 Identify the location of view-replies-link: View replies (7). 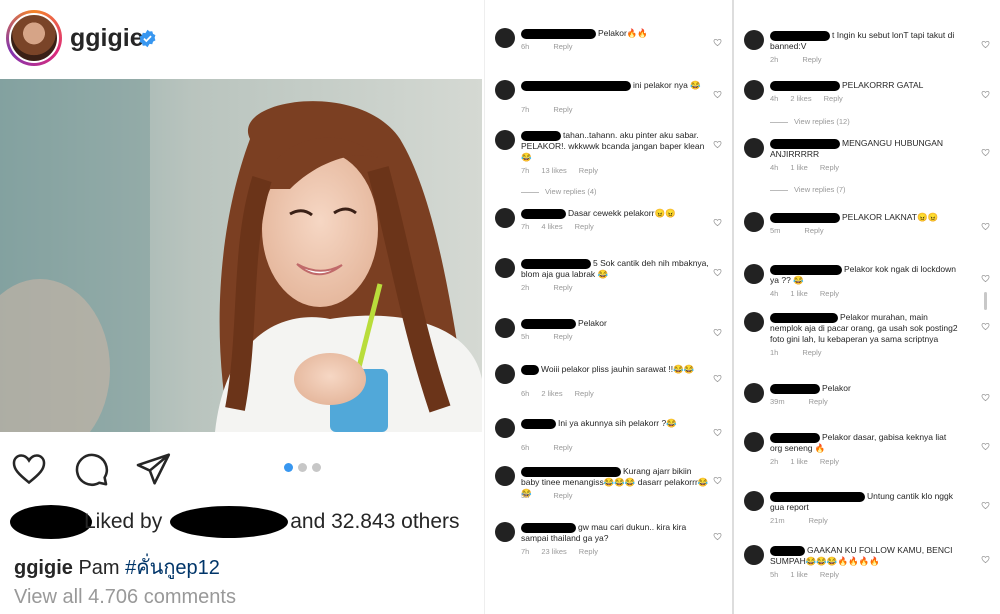
(808, 189).